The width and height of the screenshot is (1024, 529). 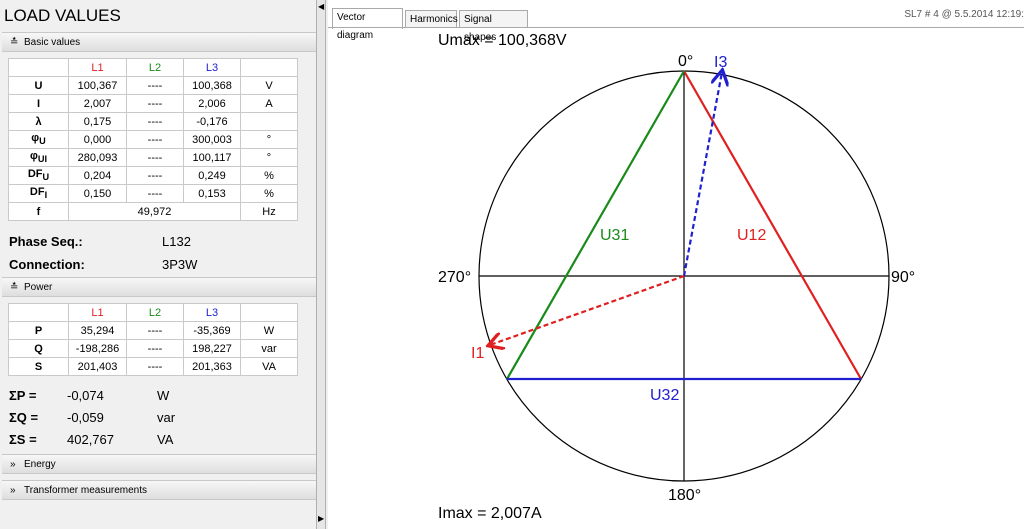 I want to click on row-label: φU, so click(x=38, y=139).